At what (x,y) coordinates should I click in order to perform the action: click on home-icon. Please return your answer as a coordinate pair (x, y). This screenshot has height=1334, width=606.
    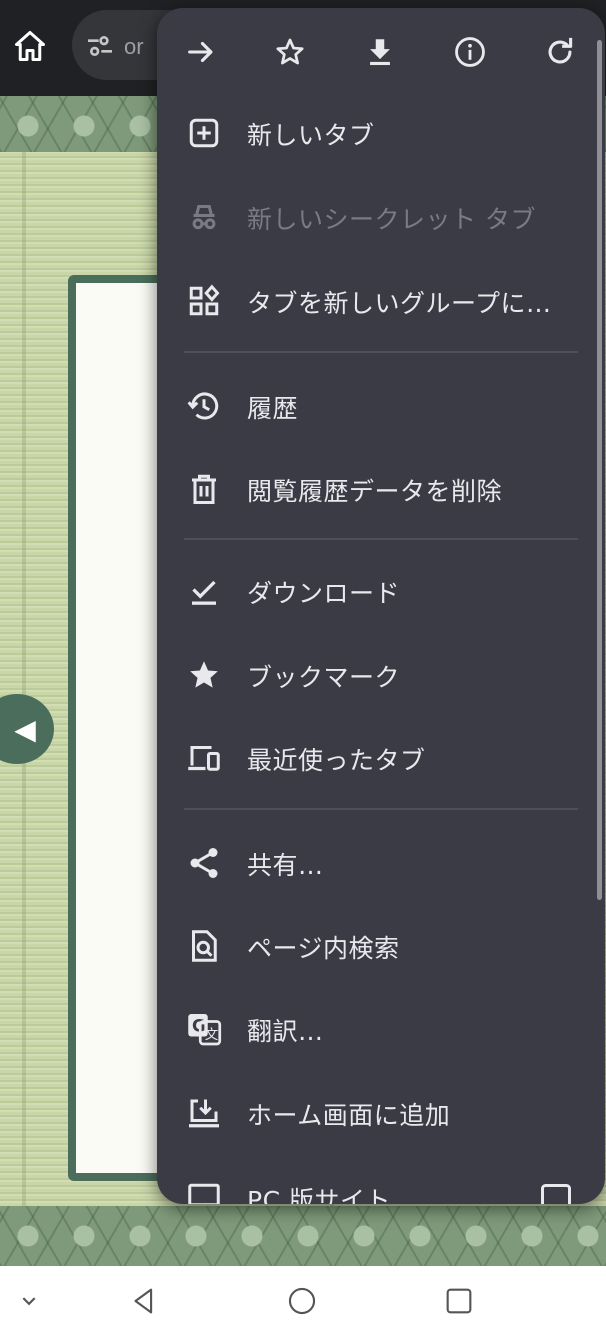
    Looking at the image, I should click on (30, 46).